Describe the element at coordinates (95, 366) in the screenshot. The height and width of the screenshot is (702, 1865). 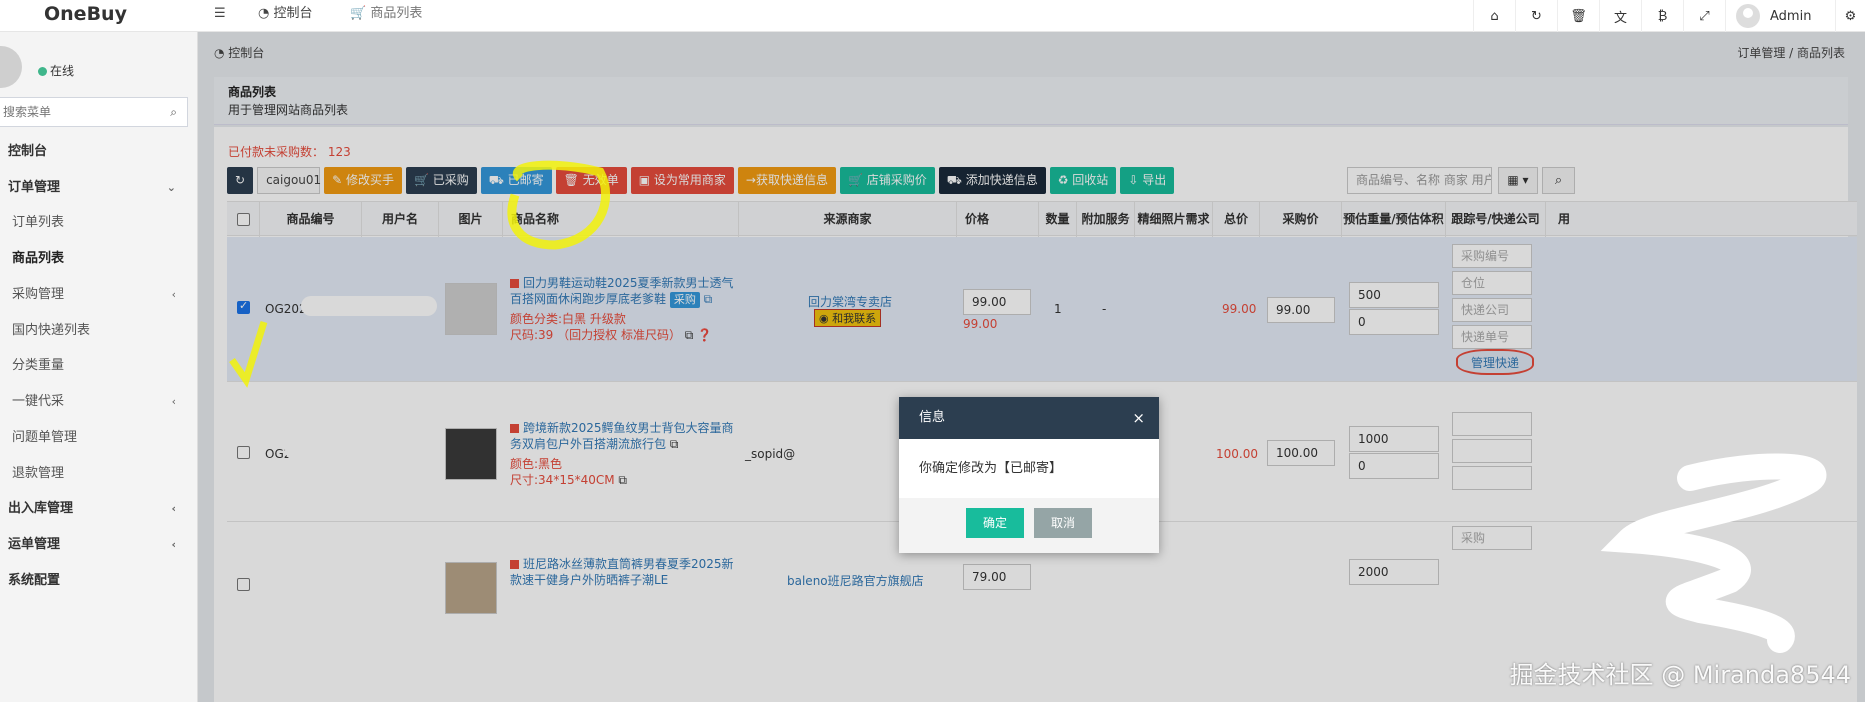
I see `sidebar-item-category-weight: 分类重量` at that location.